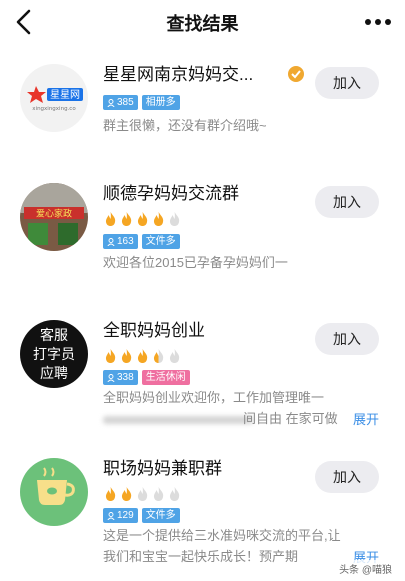 Image resolution: width=405 pixels, height=581 pixels. I want to click on avatar-logo-text: 星星网, so click(65, 95).